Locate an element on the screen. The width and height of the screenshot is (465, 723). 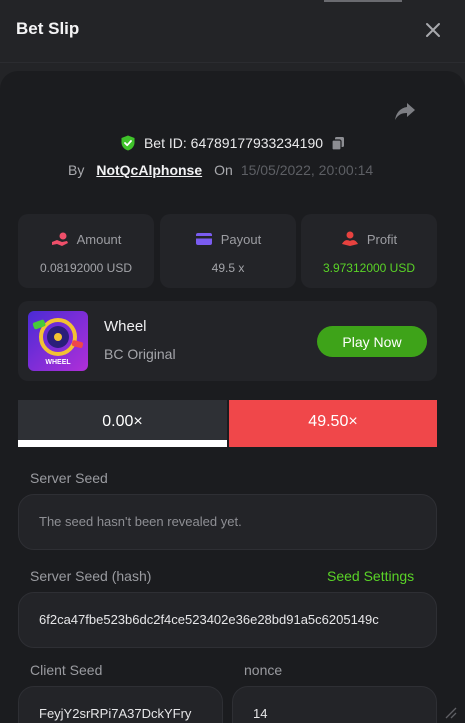
username-link: NotQcAlphonse is located at coordinates (149, 170).